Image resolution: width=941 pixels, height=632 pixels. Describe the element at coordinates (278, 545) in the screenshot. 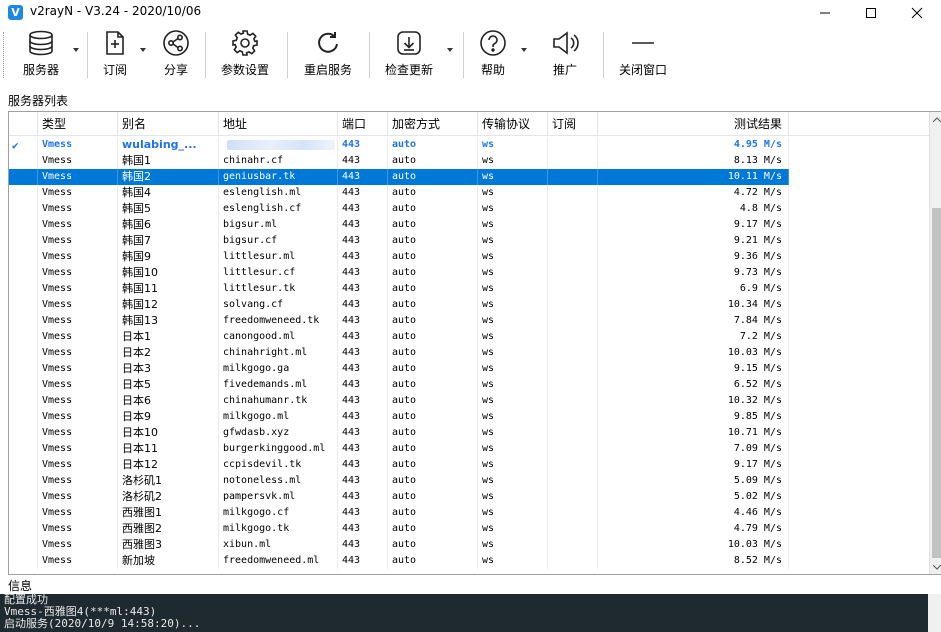

I see `cell-address: xibun.ml` at that location.